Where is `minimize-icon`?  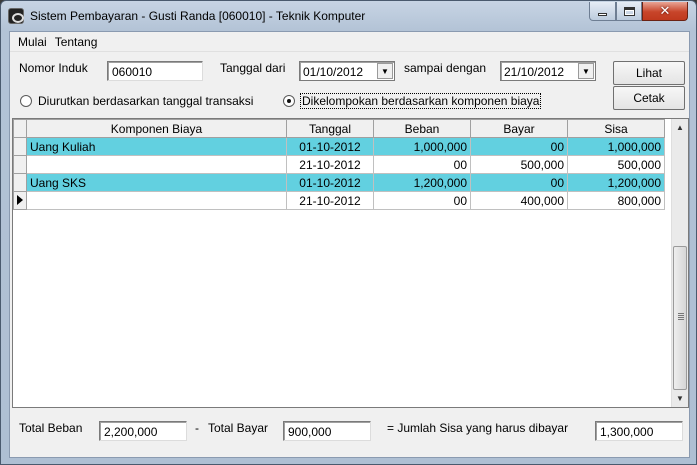
minimize-icon is located at coordinates (602, 14).